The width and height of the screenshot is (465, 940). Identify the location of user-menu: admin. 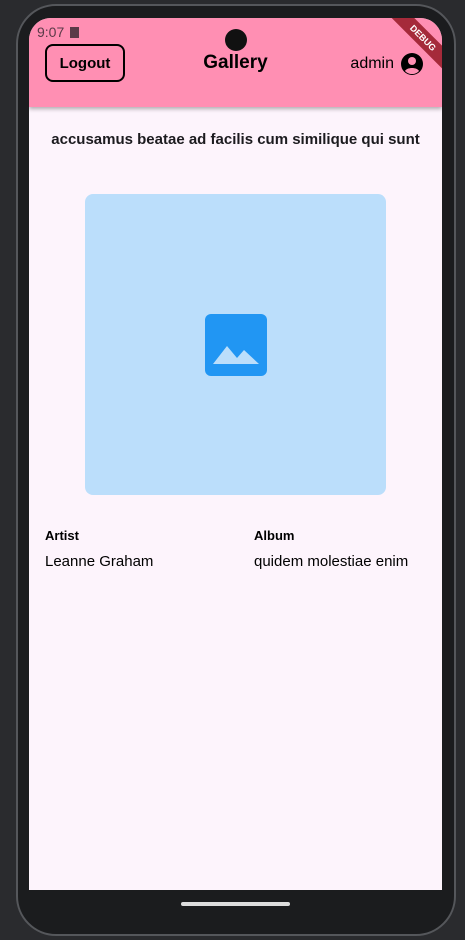
(387, 64).